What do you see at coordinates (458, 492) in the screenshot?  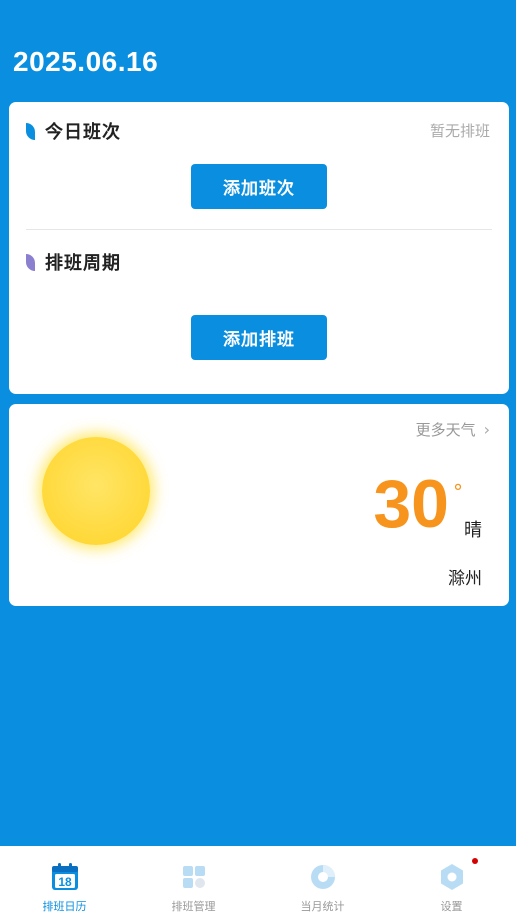 I see `degree-symbol: °` at bounding box center [458, 492].